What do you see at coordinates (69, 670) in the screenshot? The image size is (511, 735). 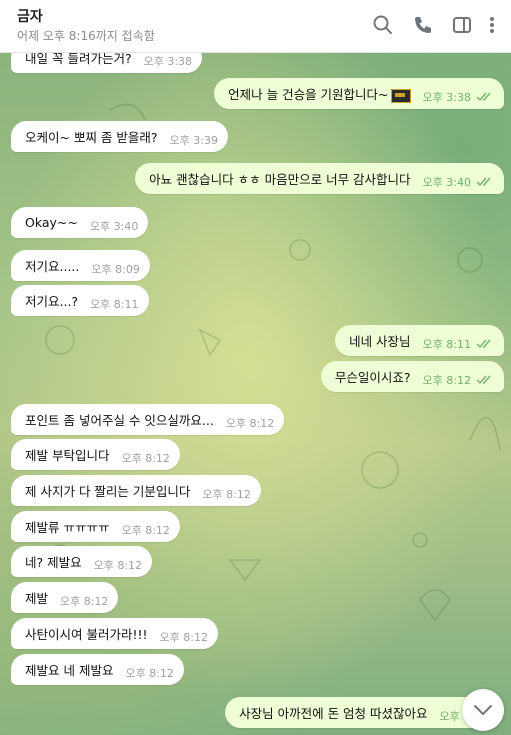 I see `message-text: 제발요 네 제발요` at bounding box center [69, 670].